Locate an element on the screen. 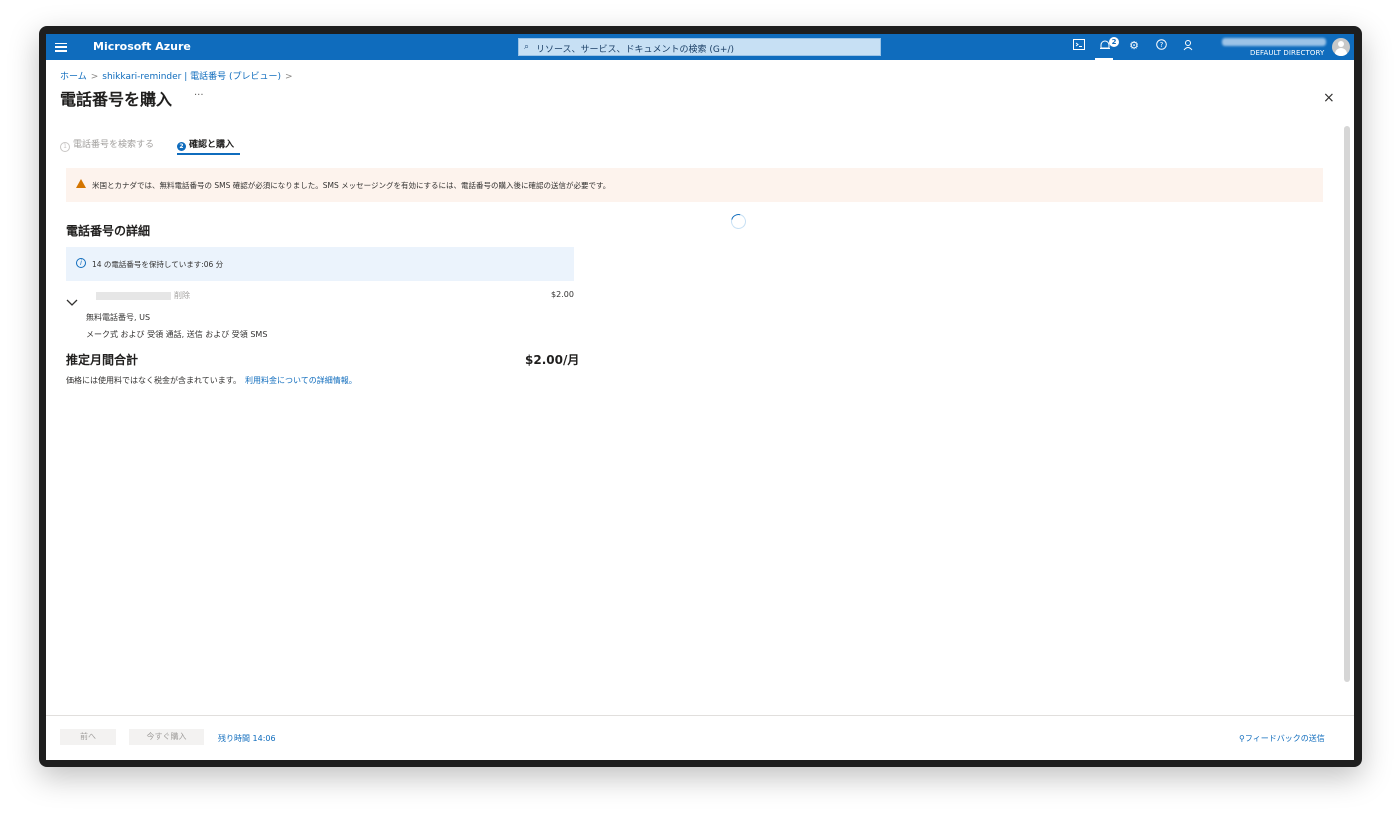  more-options-icon: ··· is located at coordinates (199, 95).